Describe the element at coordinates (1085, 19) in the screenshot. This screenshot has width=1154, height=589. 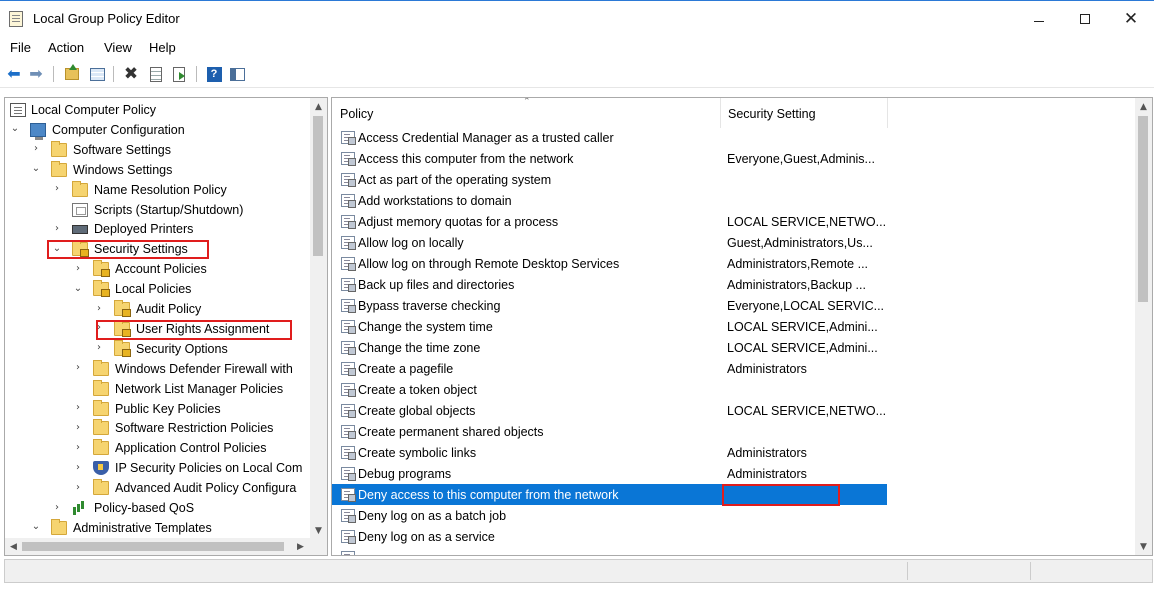
I see `maximize-button` at that location.